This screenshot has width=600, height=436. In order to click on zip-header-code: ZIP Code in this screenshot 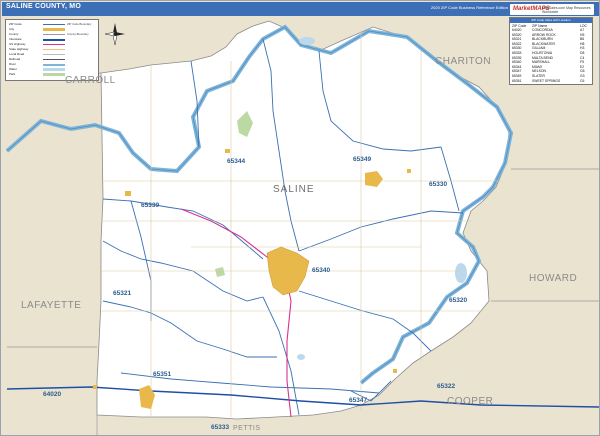, I will do `click(519, 25)`.